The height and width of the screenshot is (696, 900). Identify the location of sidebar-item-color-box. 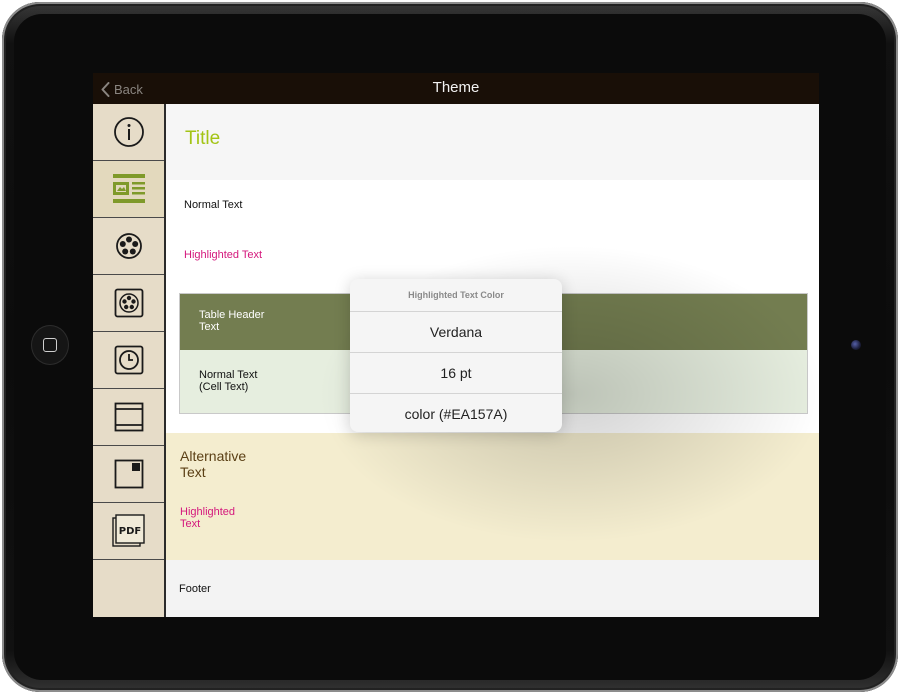
(128, 303).